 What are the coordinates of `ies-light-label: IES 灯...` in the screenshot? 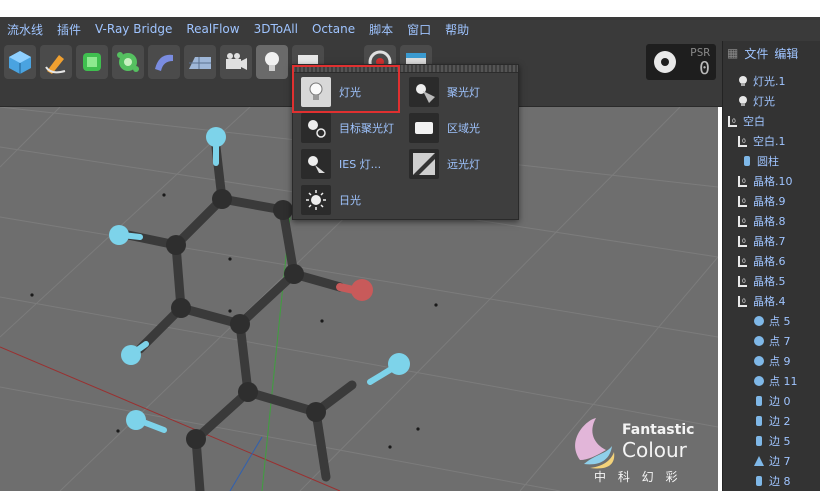 It's located at (360, 164).